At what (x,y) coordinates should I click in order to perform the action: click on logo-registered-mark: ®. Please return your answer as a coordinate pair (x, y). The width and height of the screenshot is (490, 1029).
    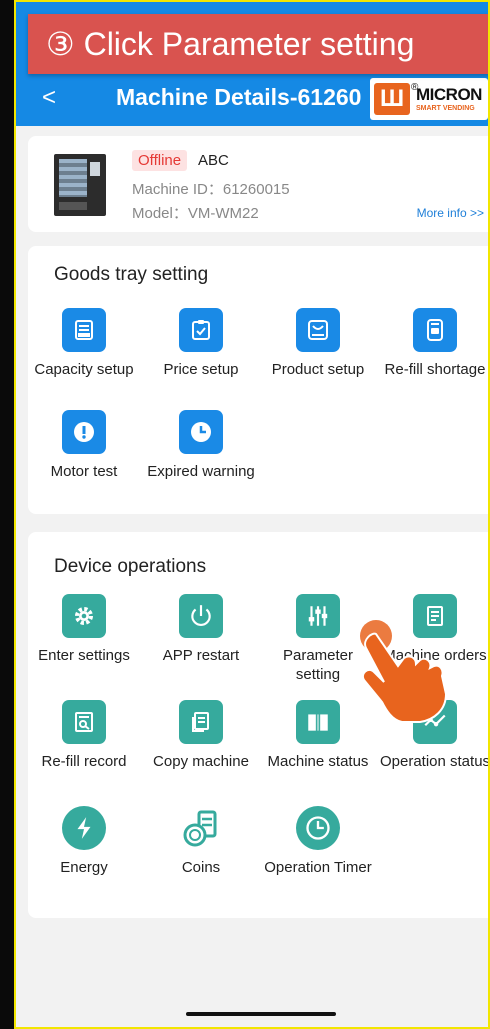
    Looking at the image, I should click on (415, 87).